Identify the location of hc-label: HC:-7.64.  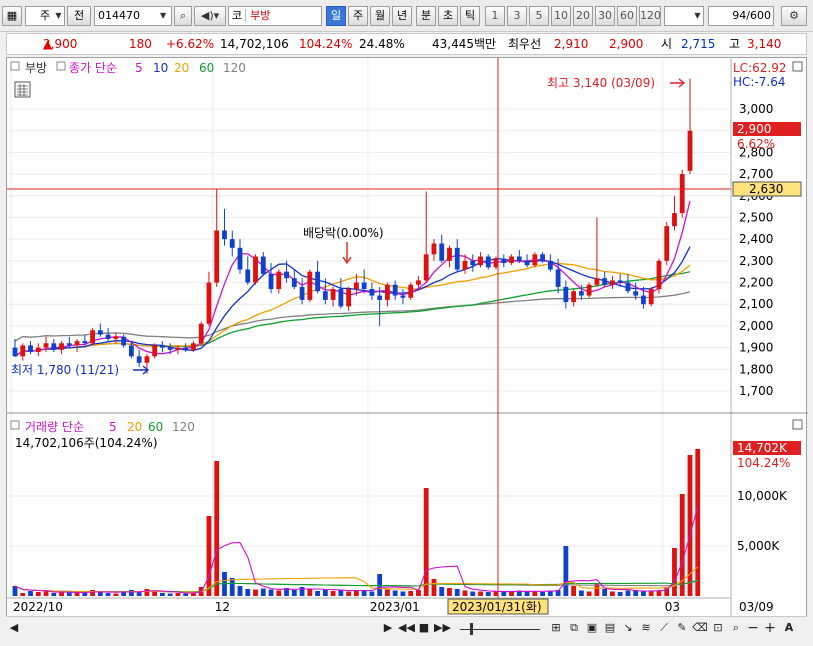
(759, 82).